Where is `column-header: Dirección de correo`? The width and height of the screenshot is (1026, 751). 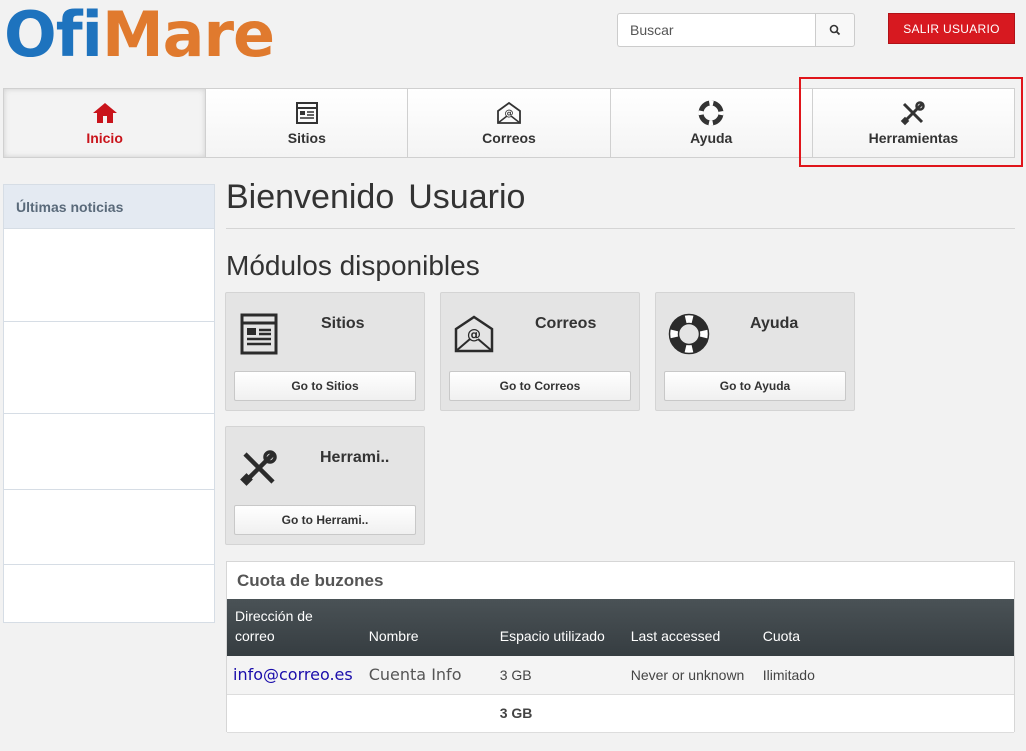 column-header: Dirección de correo is located at coordinates (294, 627).